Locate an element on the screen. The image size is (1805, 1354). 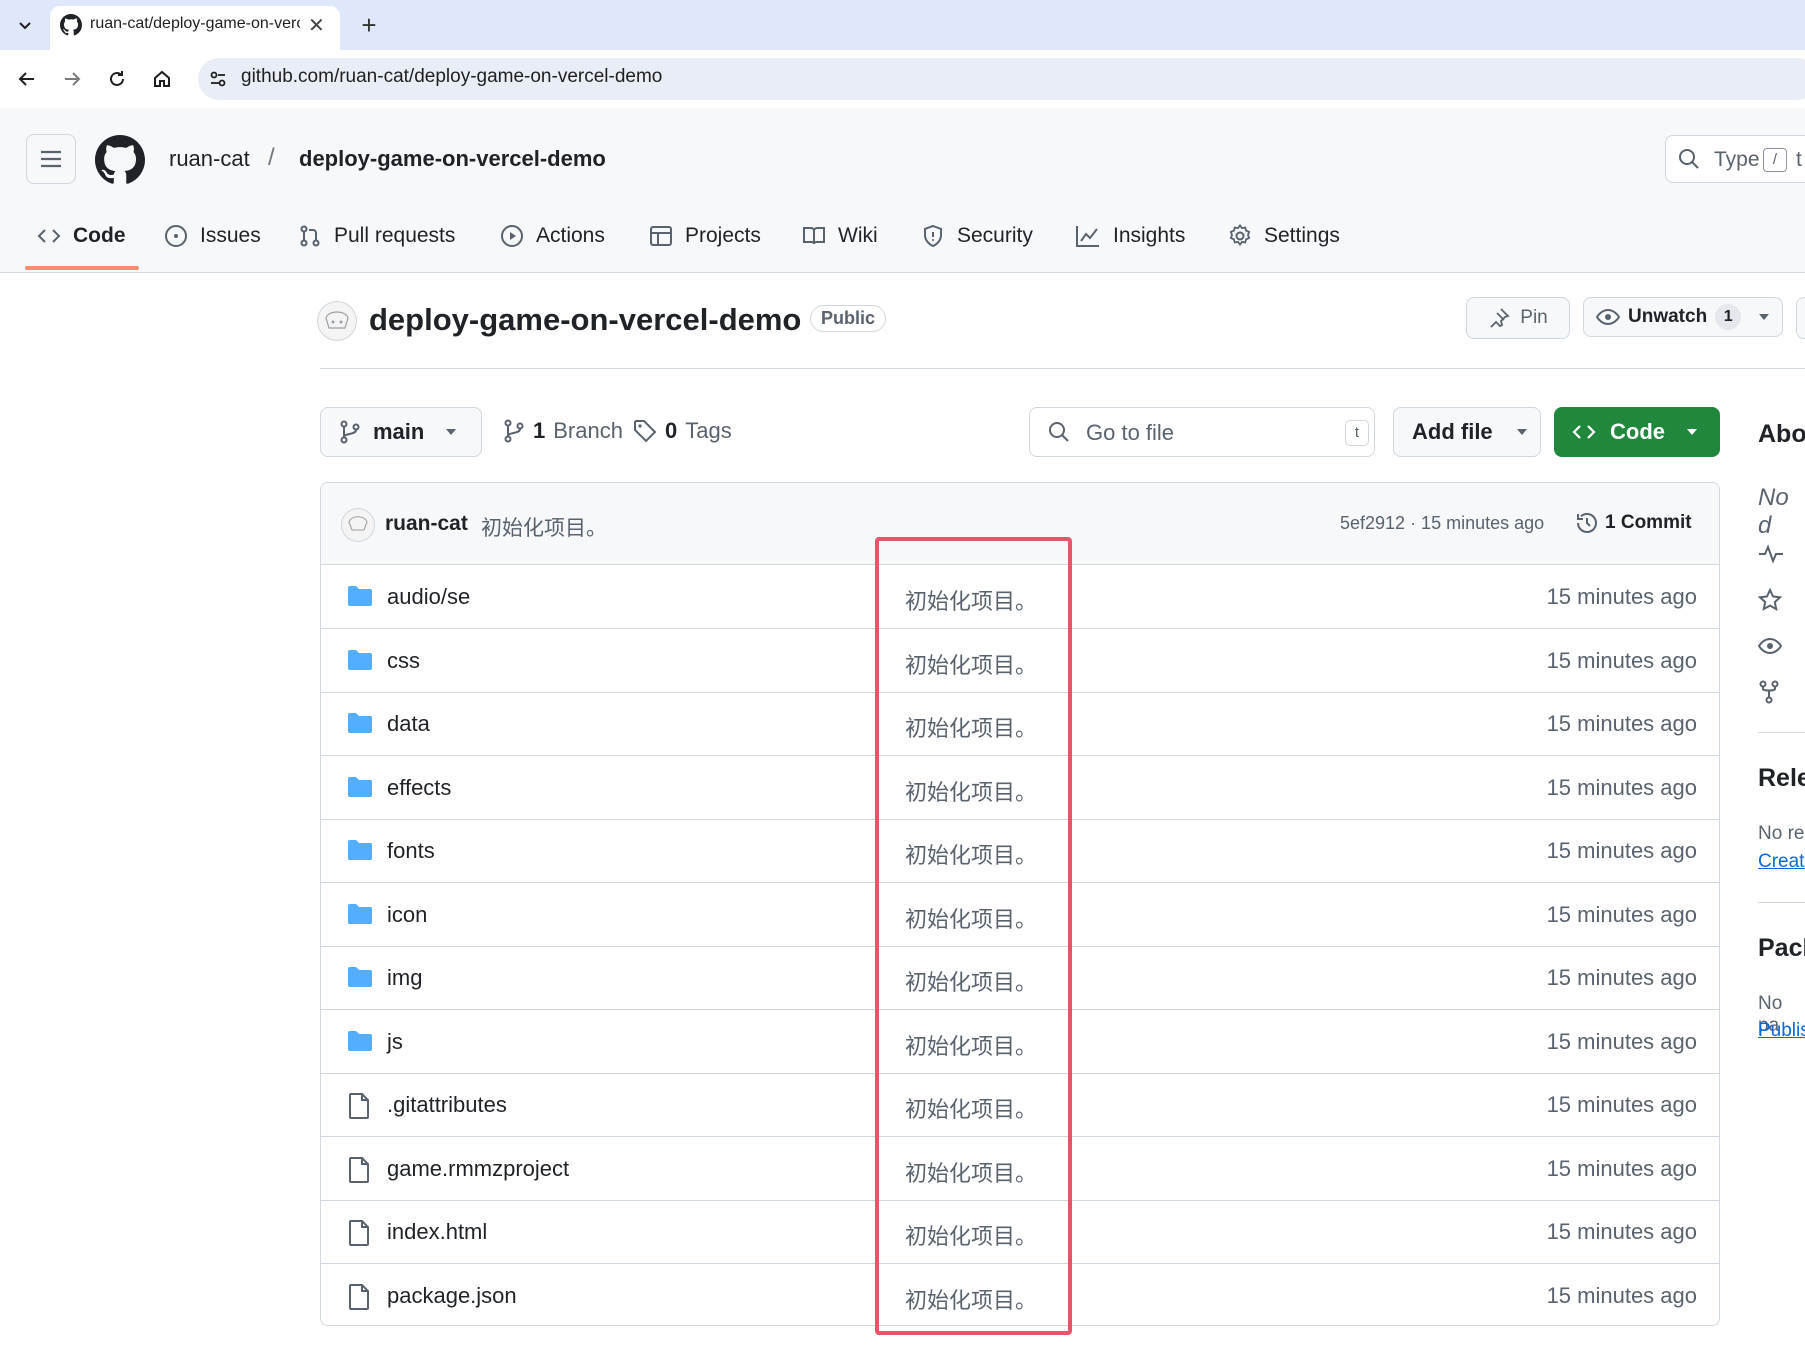
about-heading: Abo is located at coordinates (1781, 434).